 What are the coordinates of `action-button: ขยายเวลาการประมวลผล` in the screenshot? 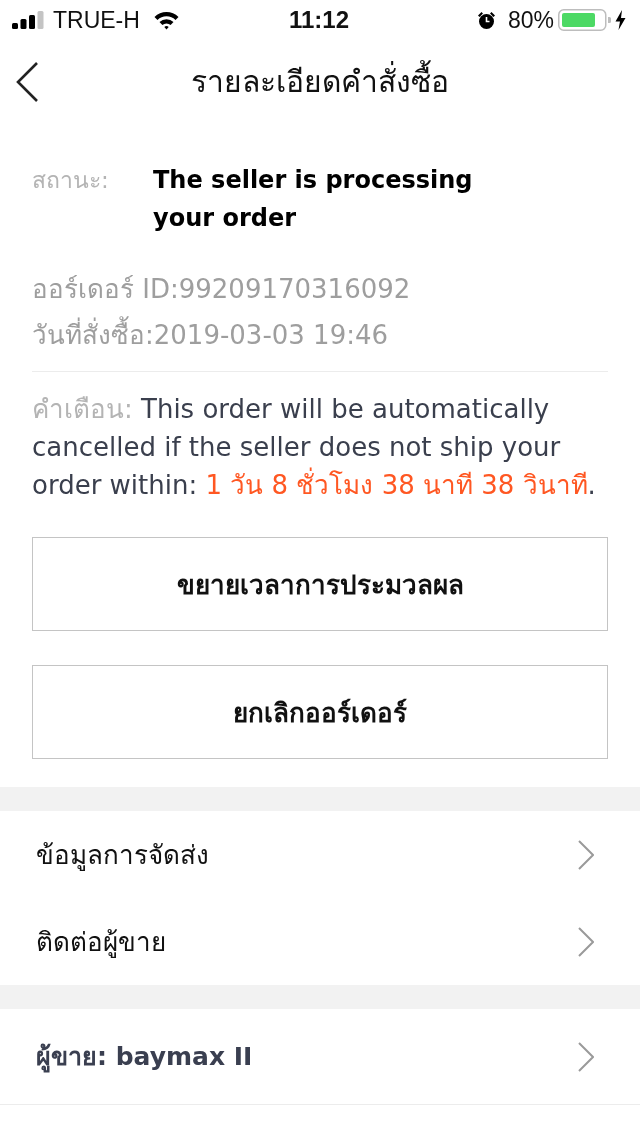 It's located at (320, 584).